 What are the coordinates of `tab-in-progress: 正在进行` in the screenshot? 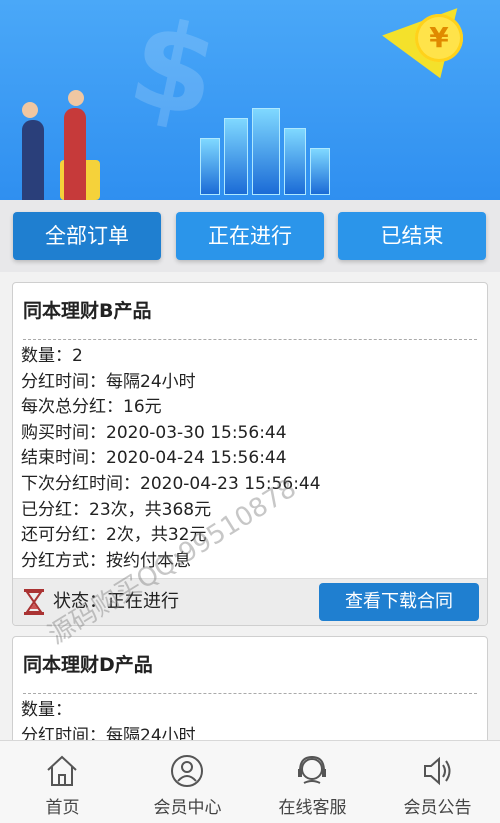 It's located at (250, 236).